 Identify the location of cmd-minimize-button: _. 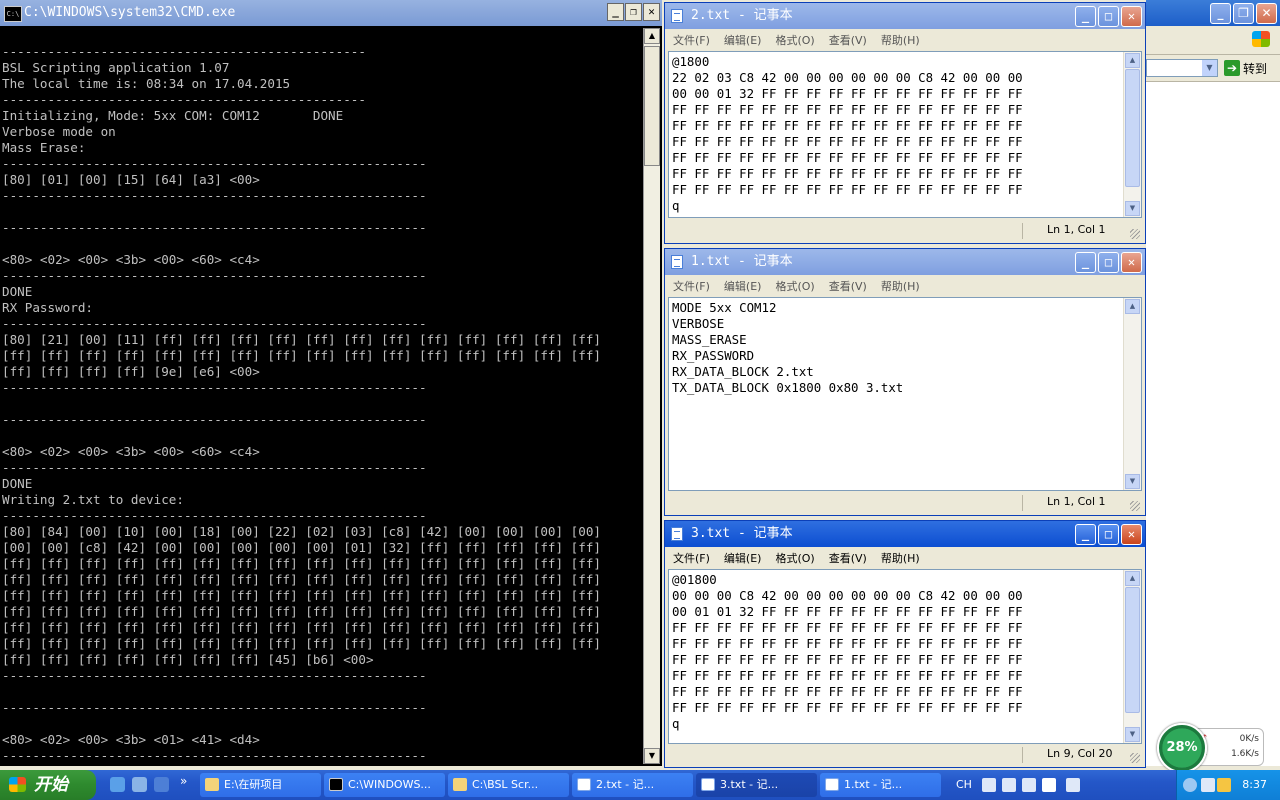
(615, 12).